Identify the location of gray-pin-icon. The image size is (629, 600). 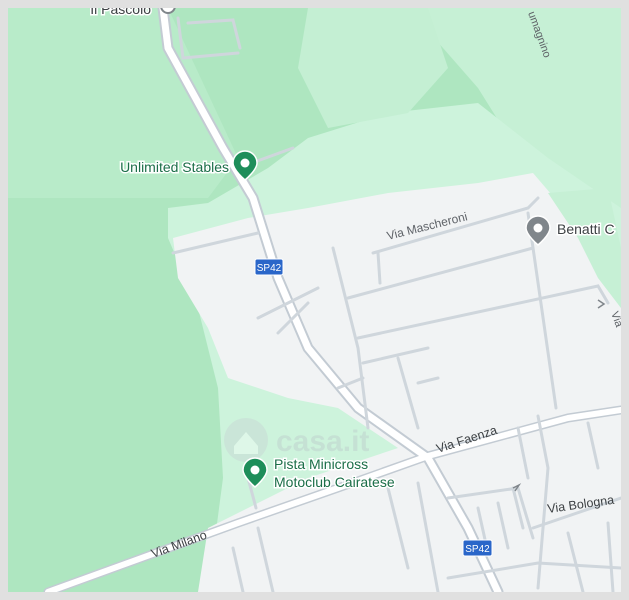
(168, 11).